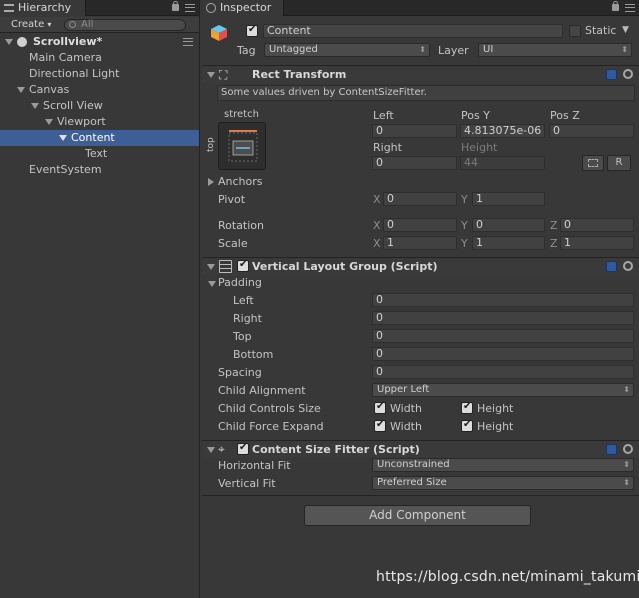  I want to click on hierarchy-item-main-camera: Main Camera, so click(99, 58).